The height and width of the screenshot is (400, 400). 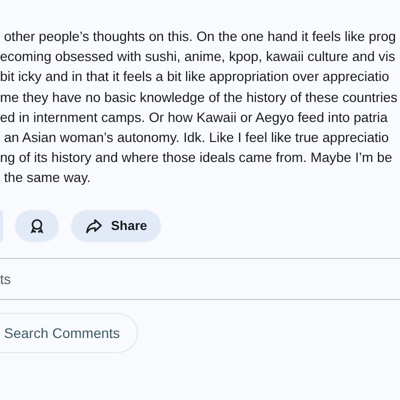 I want to click on post-text-line: the same way., so click(x=47, y=178).